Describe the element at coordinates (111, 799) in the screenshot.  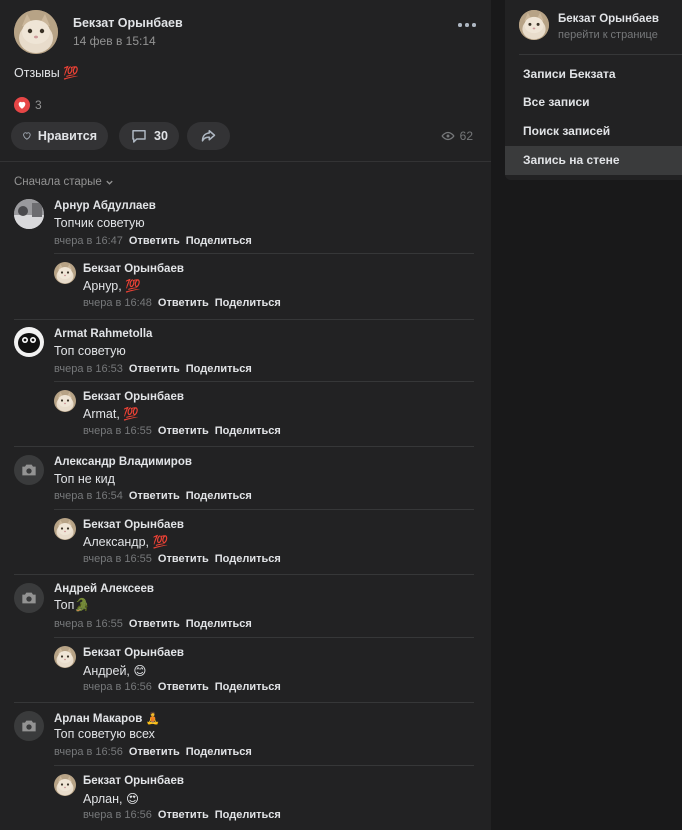
I see `reply-text: Арлан, 😍` at that location.